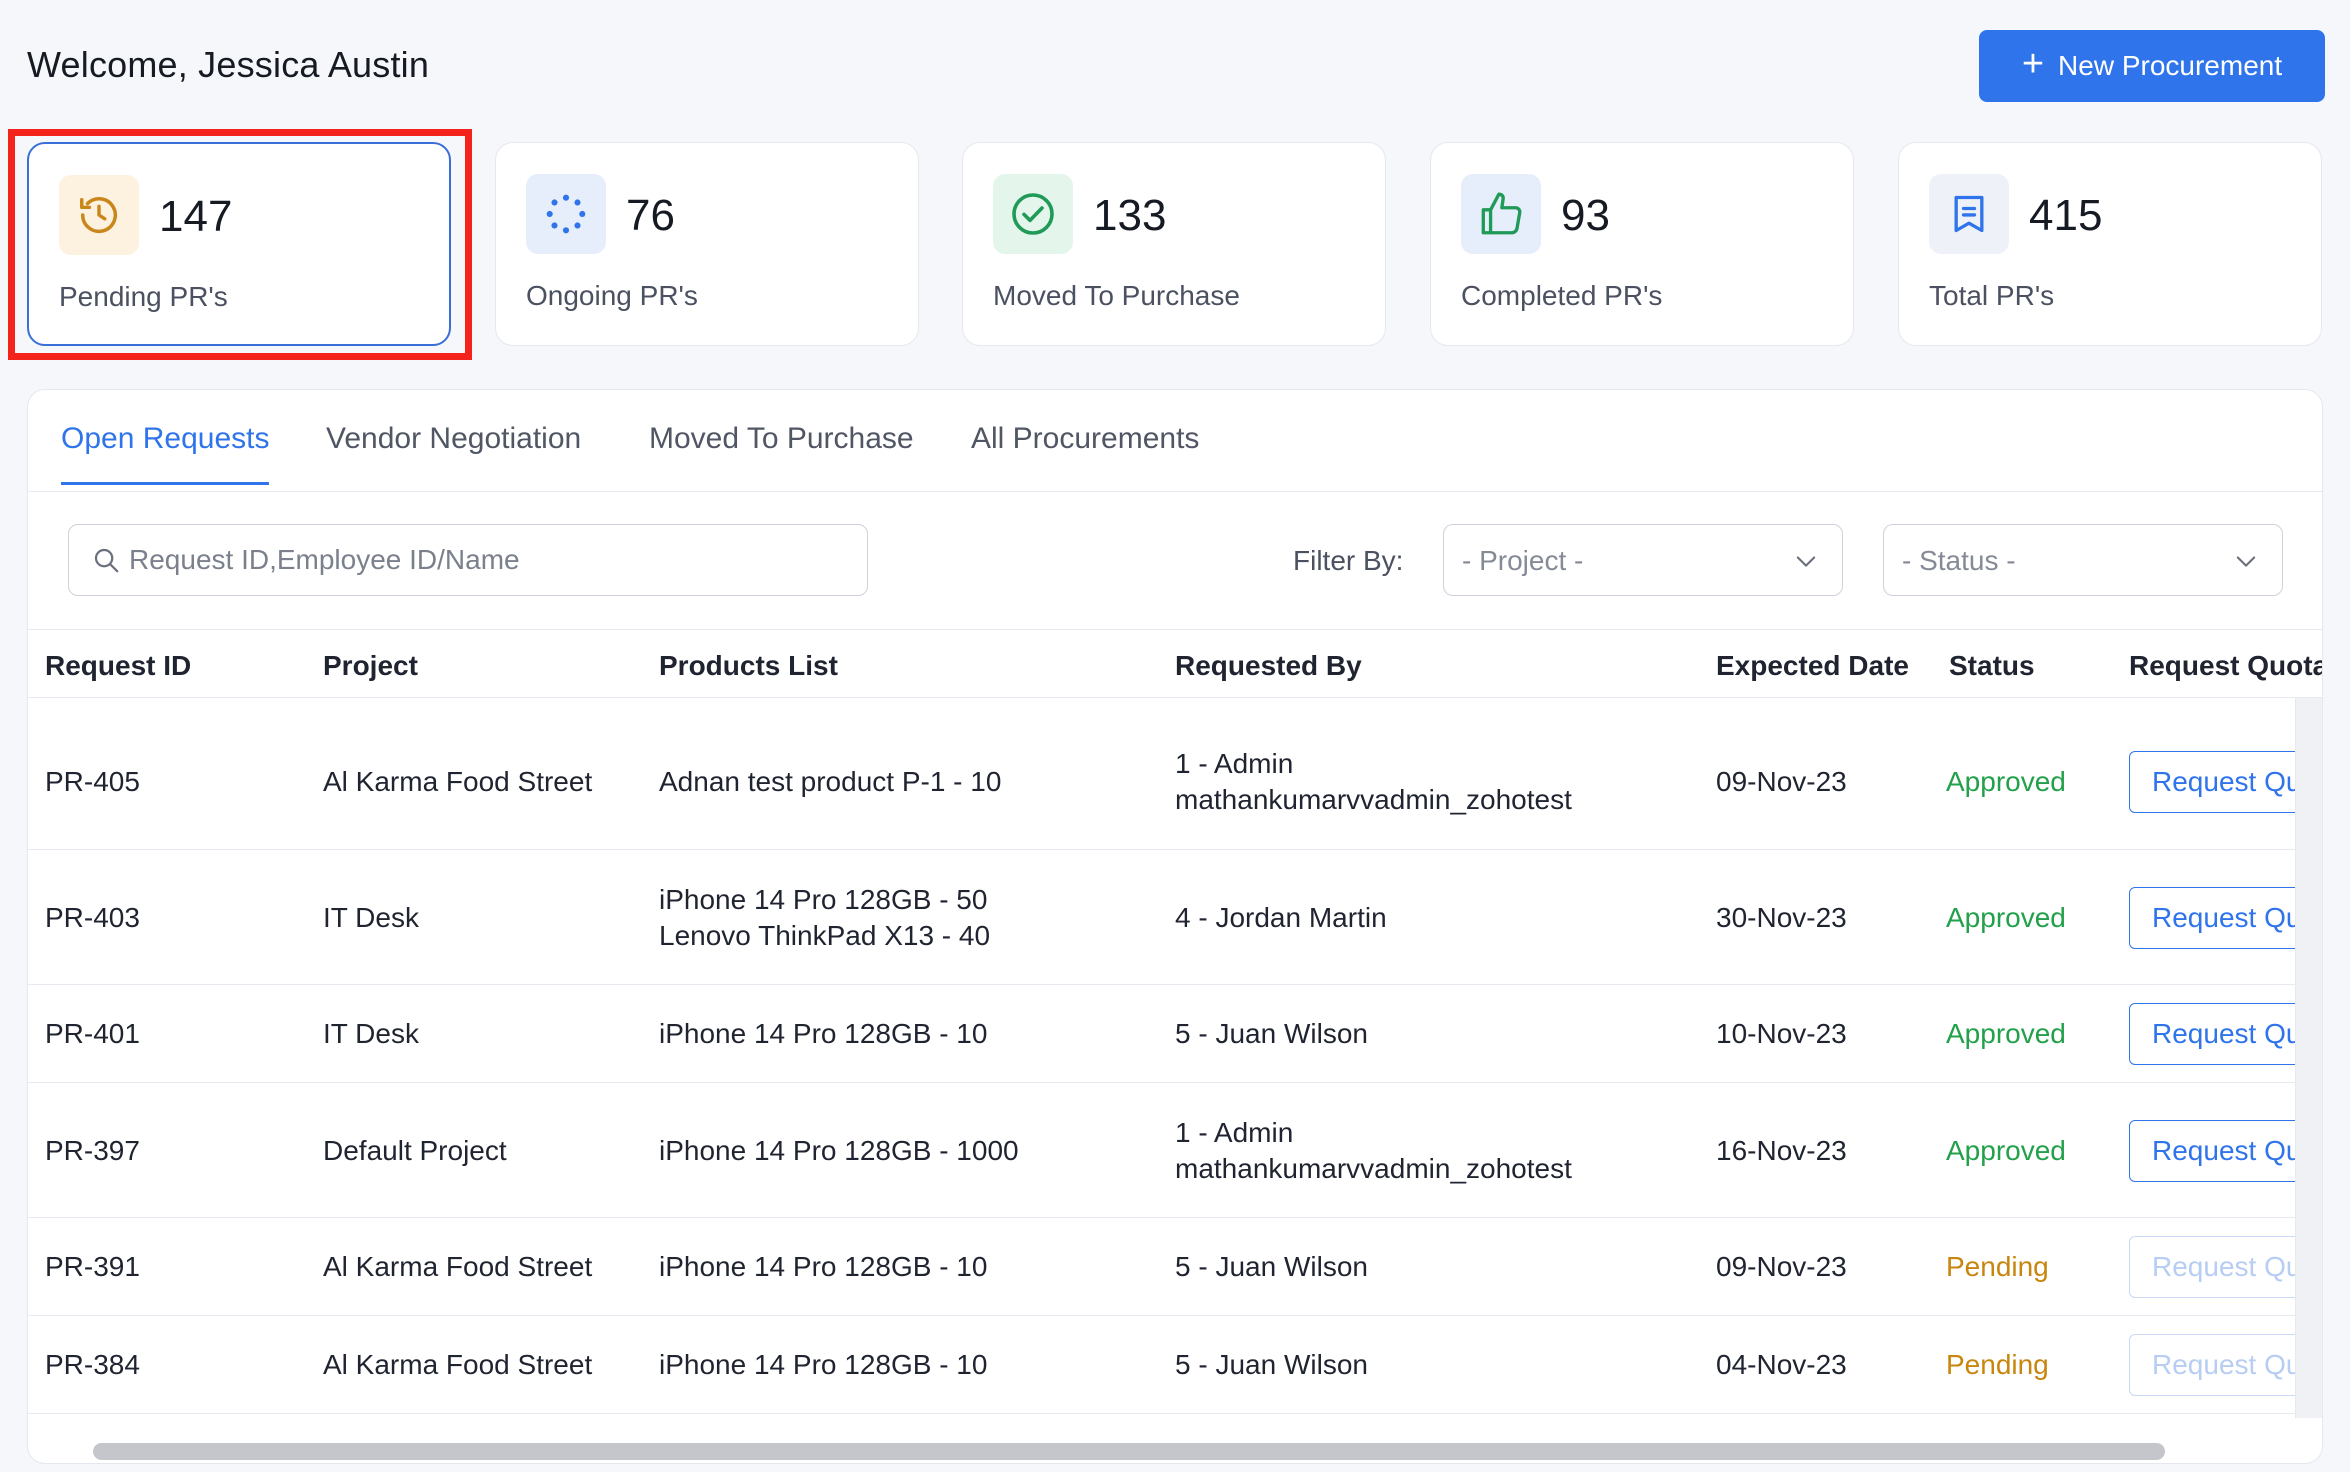 The image size is (2350, 1472). What do you see at coordinates (748, 665) in the screenshot?
I see `column-header: Products List` at bounding box center [748, 665].